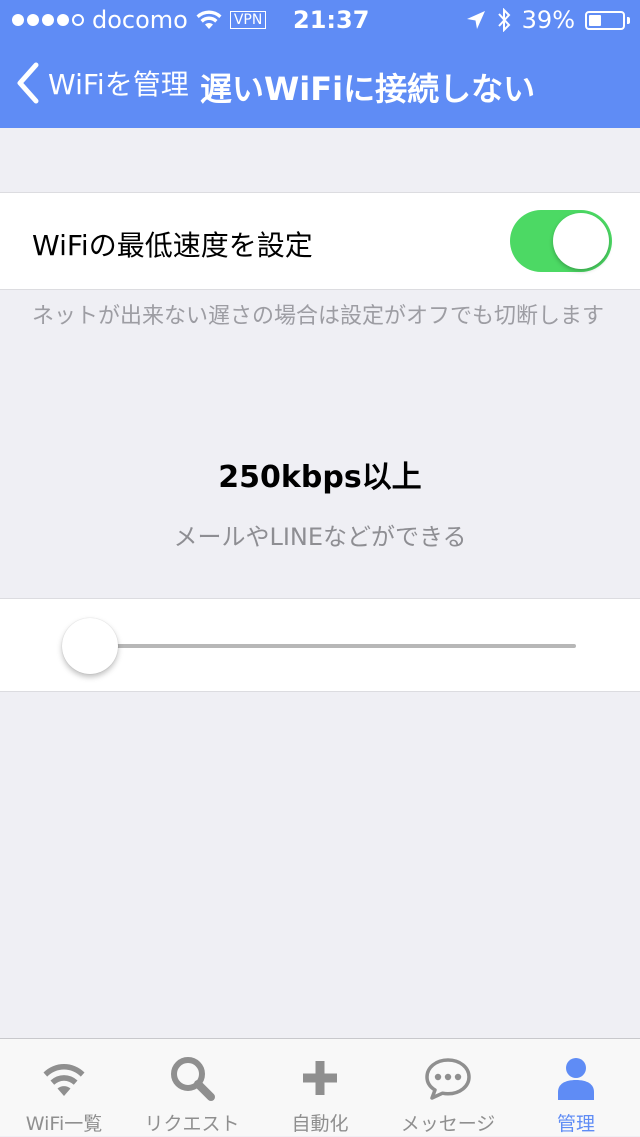 This screenshot has height=1137, width=640. Describe the element at coordinates (192, 1124) in the screenshot. I see `tab-label: リクエスト` at that location.